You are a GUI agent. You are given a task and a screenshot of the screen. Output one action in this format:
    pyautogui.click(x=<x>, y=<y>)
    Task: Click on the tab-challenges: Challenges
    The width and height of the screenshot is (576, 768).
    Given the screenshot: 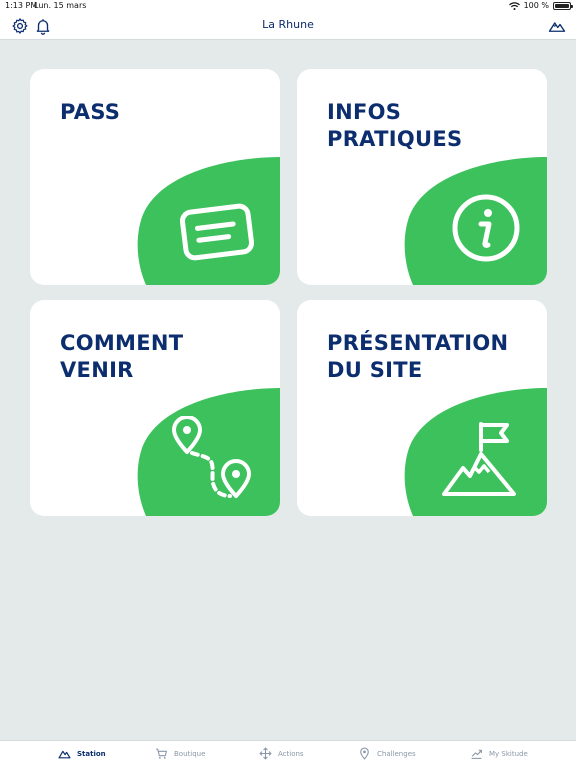 What is the action you would take?
    pyautogui.click(x=387, y=753)
    